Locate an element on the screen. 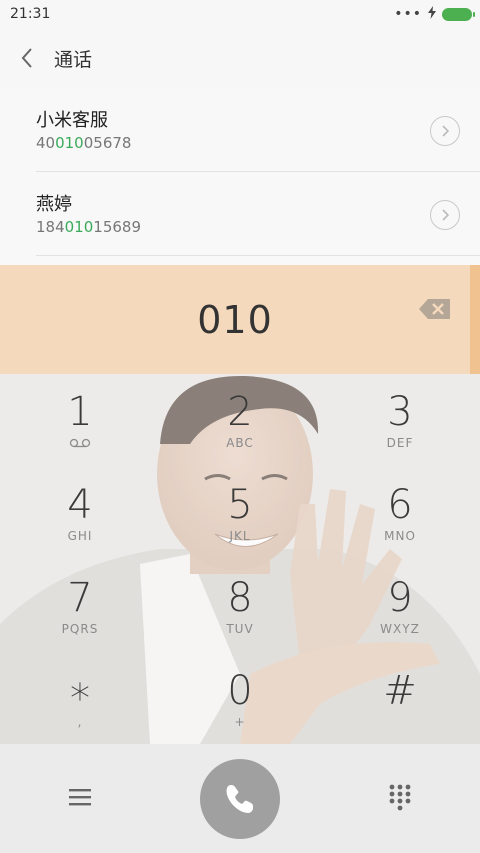  voicemail-icon is located at coordinates (80, 443).